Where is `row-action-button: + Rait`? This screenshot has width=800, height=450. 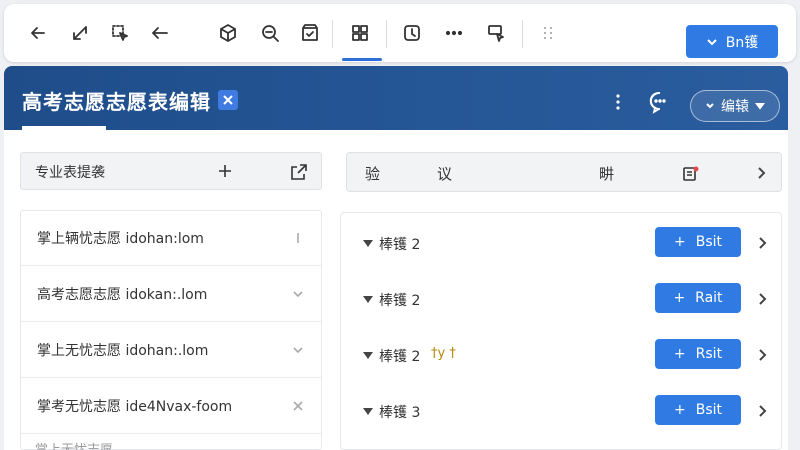
row-action-button: + Rait is located at coordinates (698, 298).